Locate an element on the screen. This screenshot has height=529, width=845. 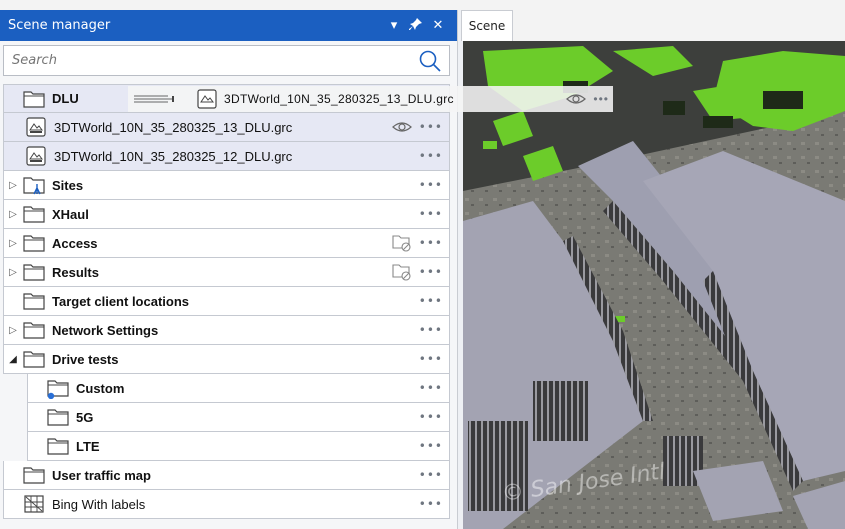
tree-item-label: 3DTWorld_10N_35_280325_13_DLU.grc is located at coordinates (173, 127).